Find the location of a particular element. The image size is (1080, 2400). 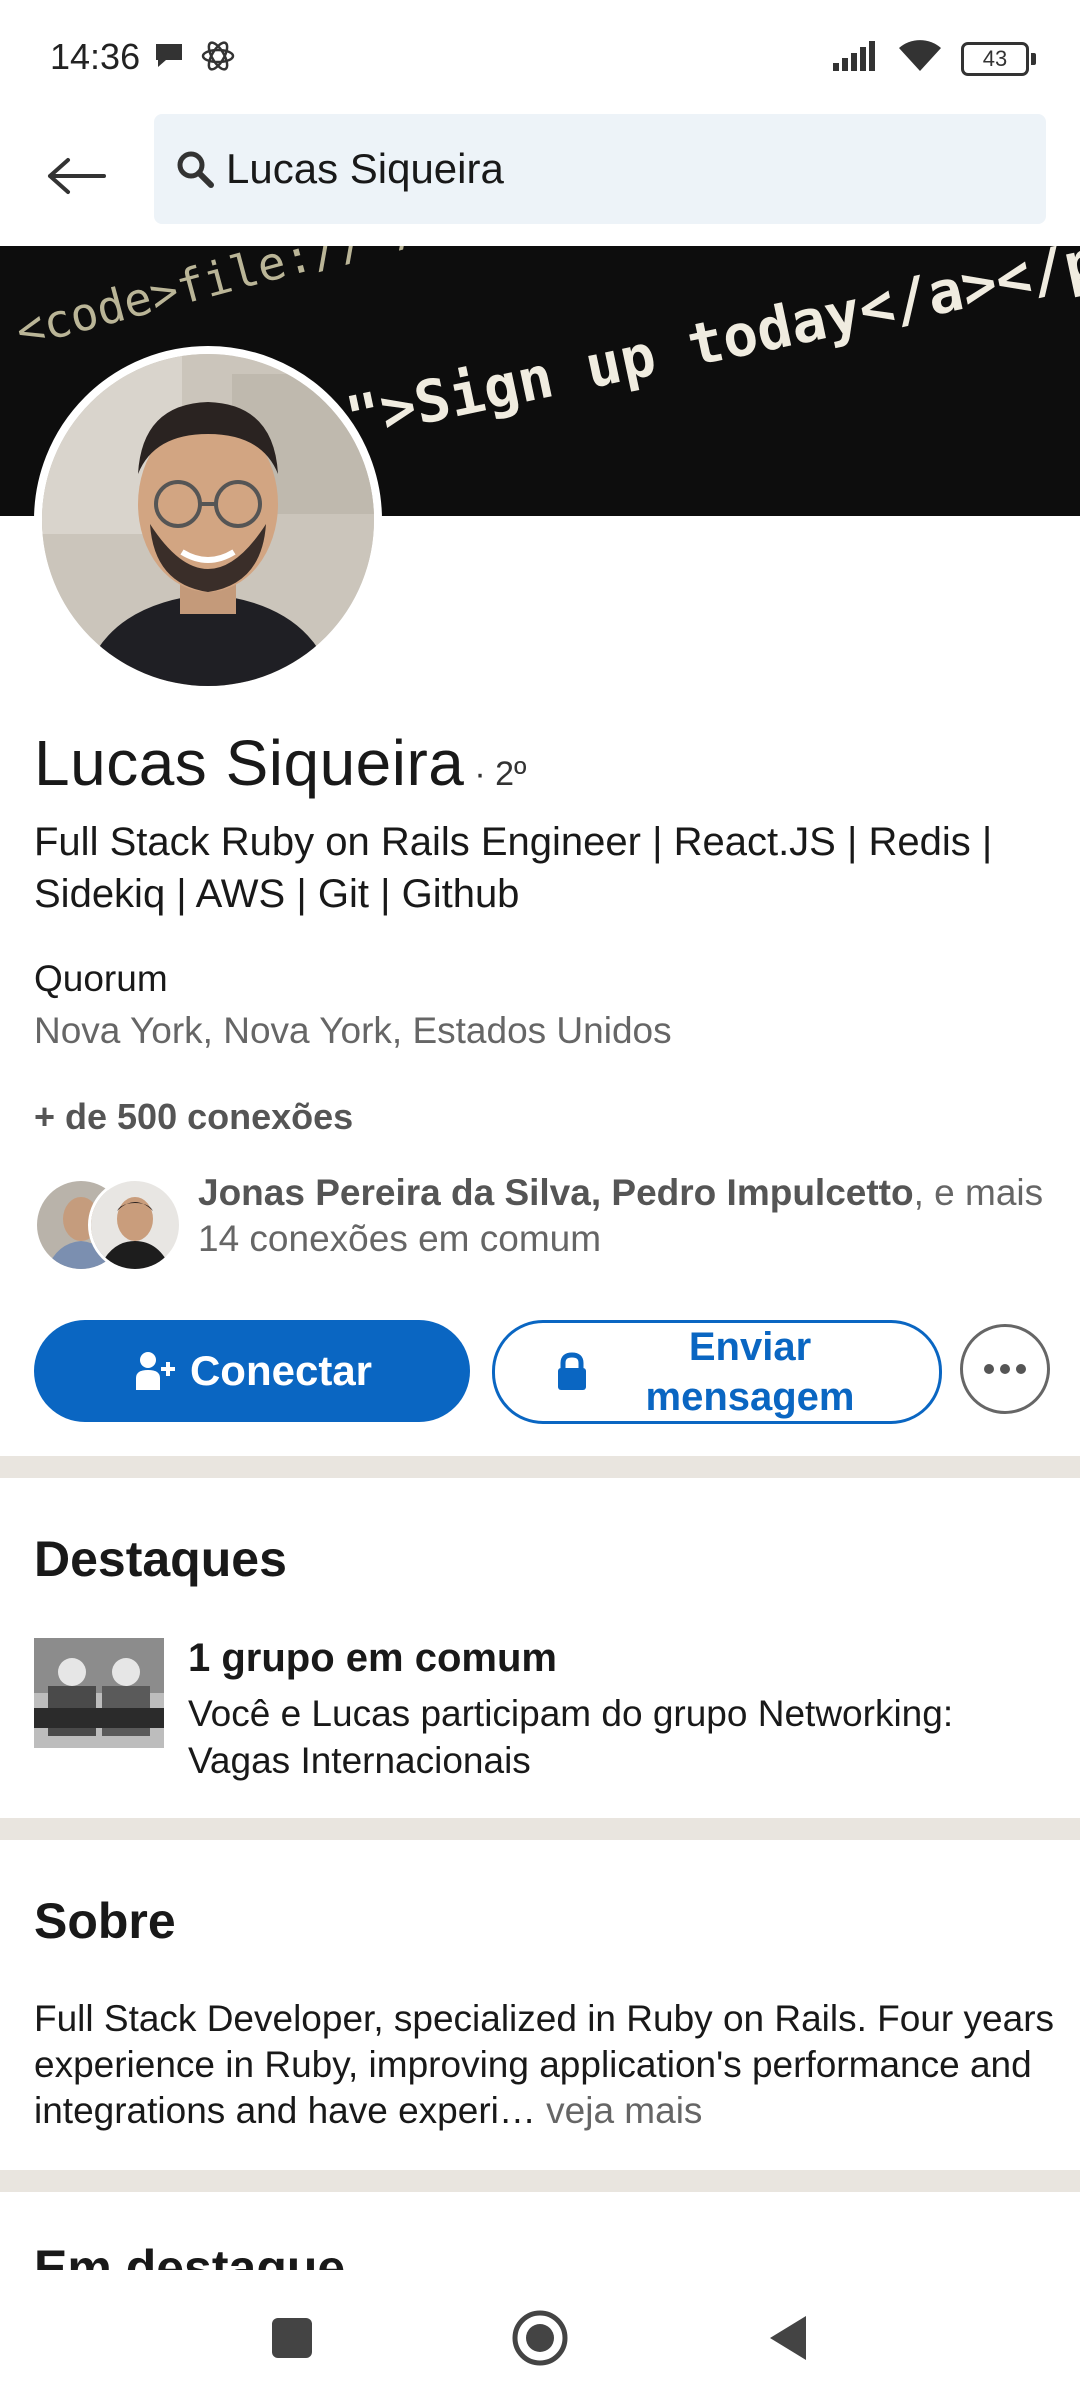

home-circle-icon is located at coordinates (540, 2338).